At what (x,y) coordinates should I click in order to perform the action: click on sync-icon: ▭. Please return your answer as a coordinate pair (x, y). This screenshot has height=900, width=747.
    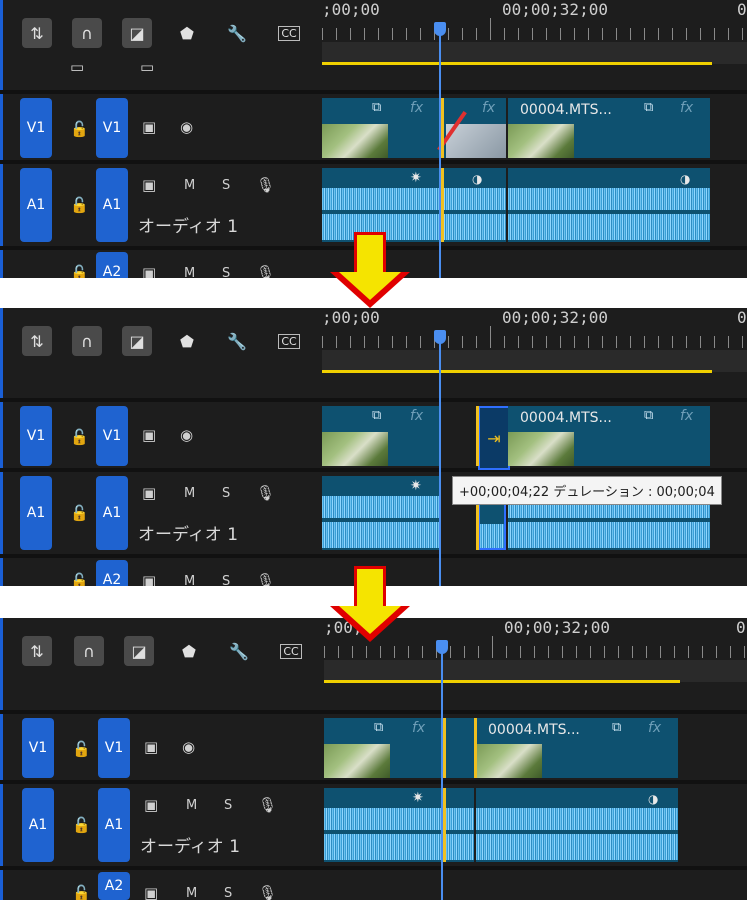
    Looking at the image, I should click on (147, 67).